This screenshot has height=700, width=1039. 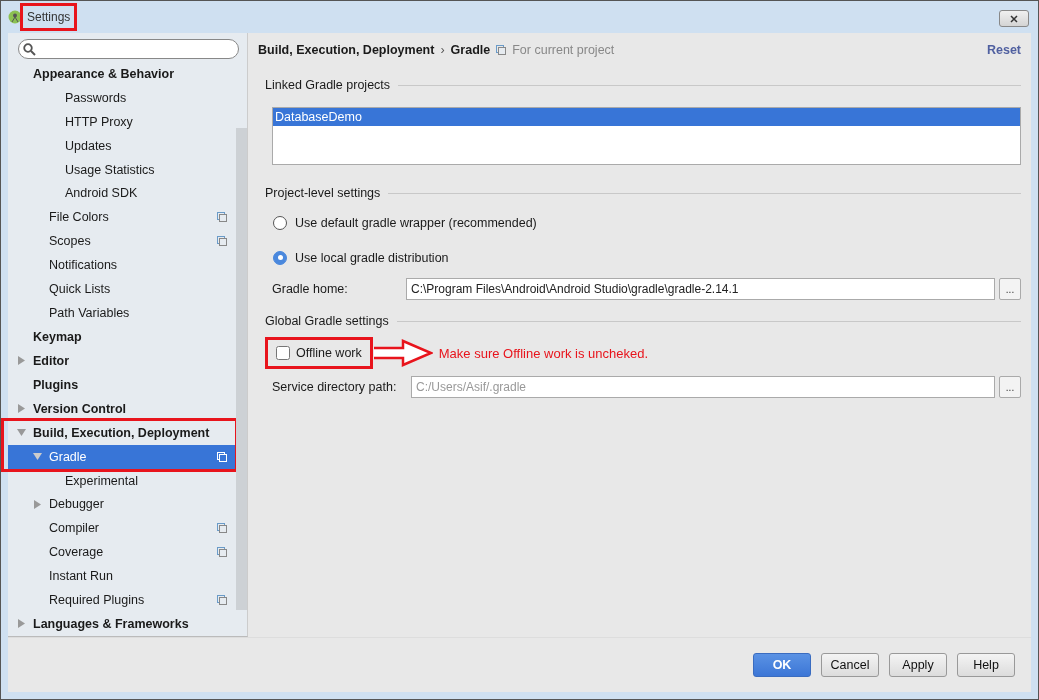 I want to click on tree-item: Compiler, so click(x=121, y=528).